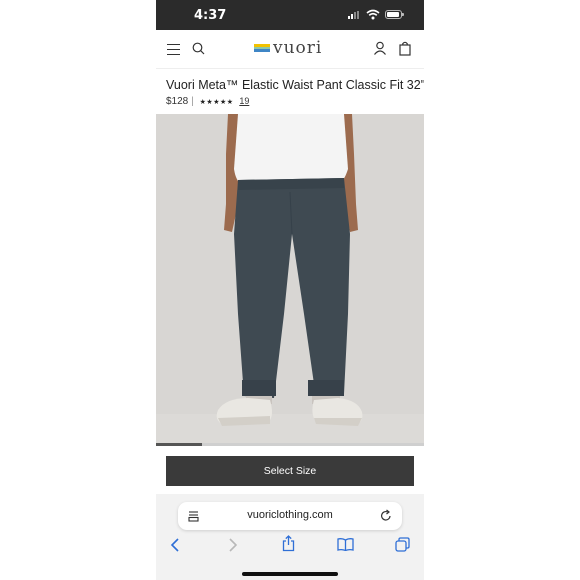  What do you see at coordinates (298, 48) in the screenshot?
I see `logo-text: vuori` at bounding box center [298, 48].